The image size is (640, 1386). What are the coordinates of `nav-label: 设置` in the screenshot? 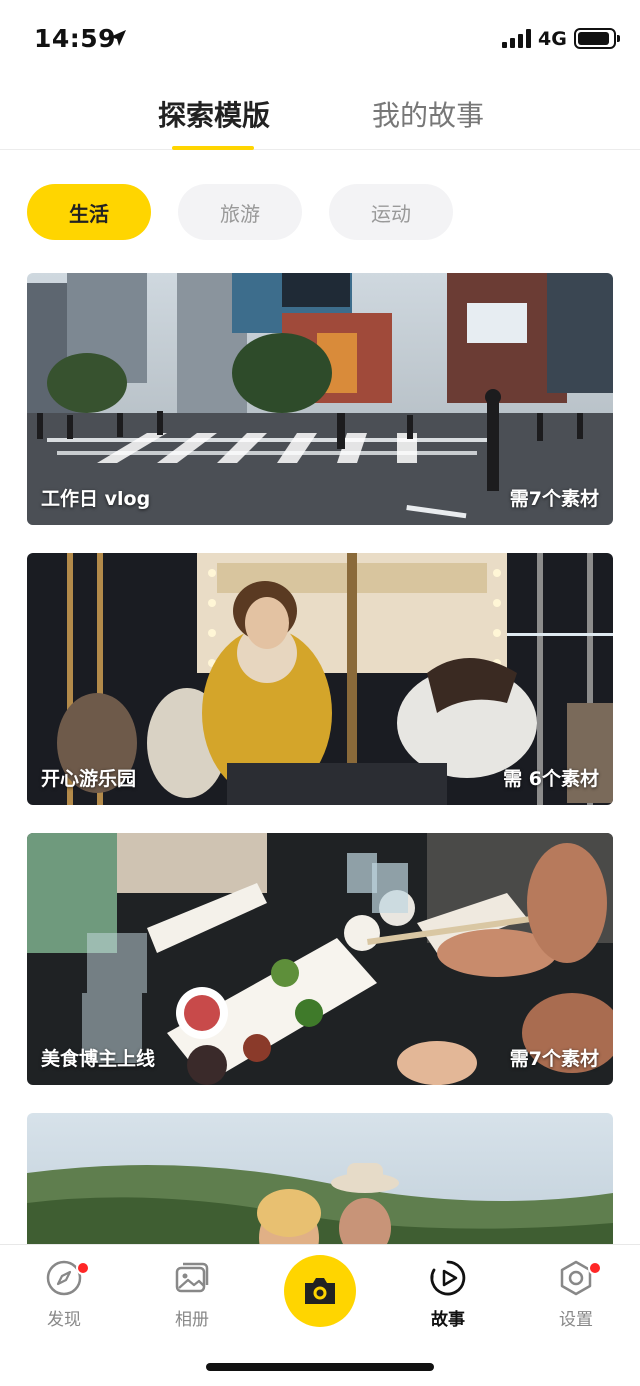 It's located at (576, 1320).